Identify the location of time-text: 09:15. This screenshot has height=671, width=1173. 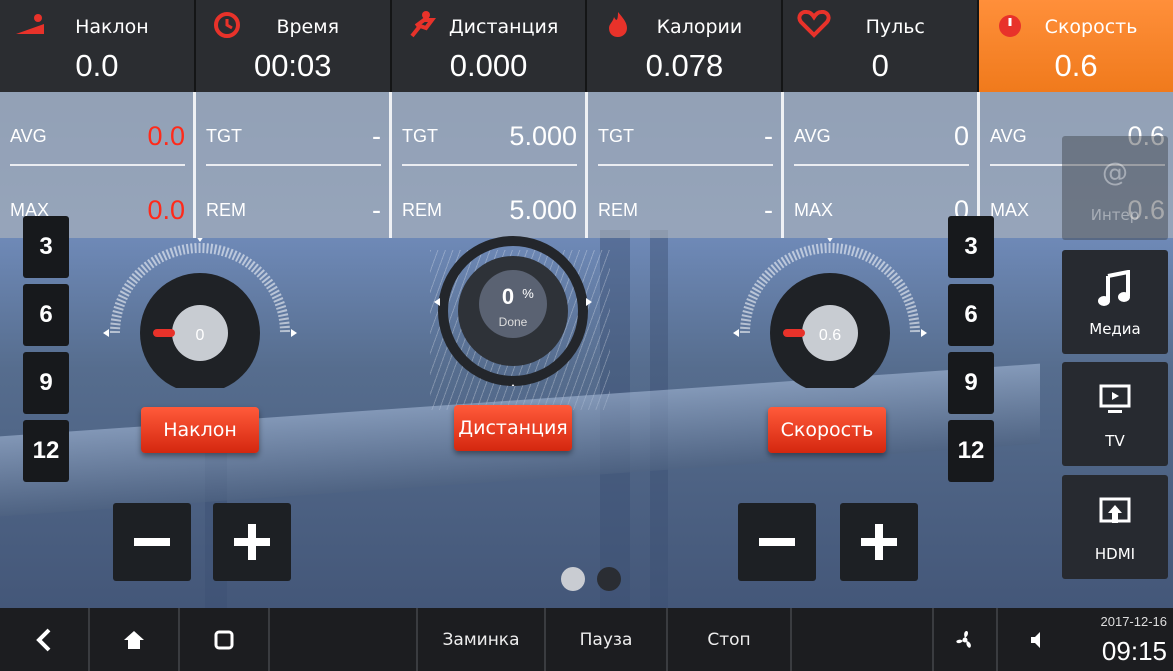
(1134, 651).